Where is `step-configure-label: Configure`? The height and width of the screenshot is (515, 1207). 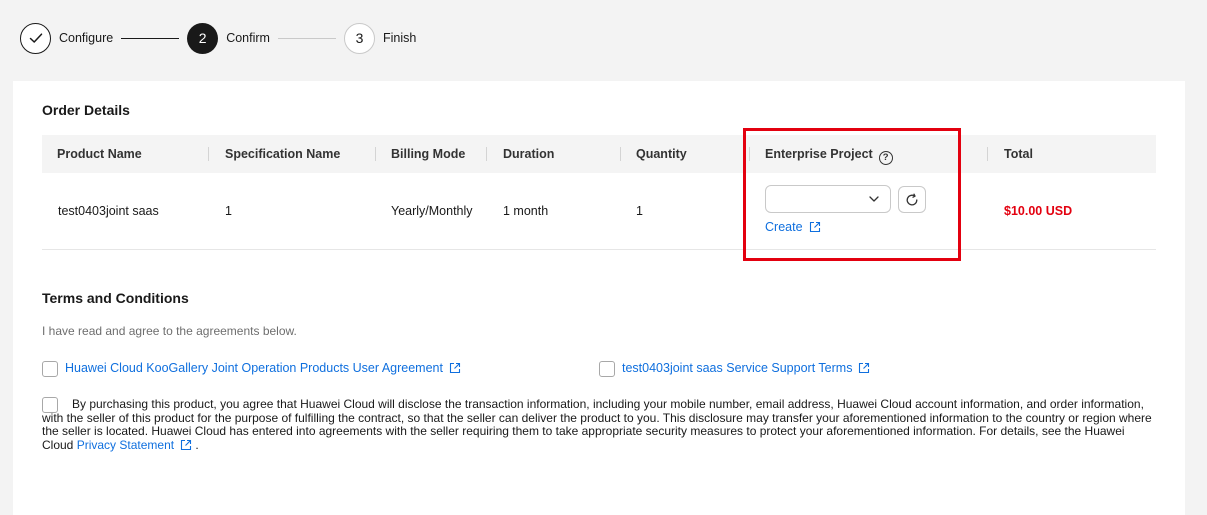 step-configure-label: Configure is located at coordinates (86, 38).